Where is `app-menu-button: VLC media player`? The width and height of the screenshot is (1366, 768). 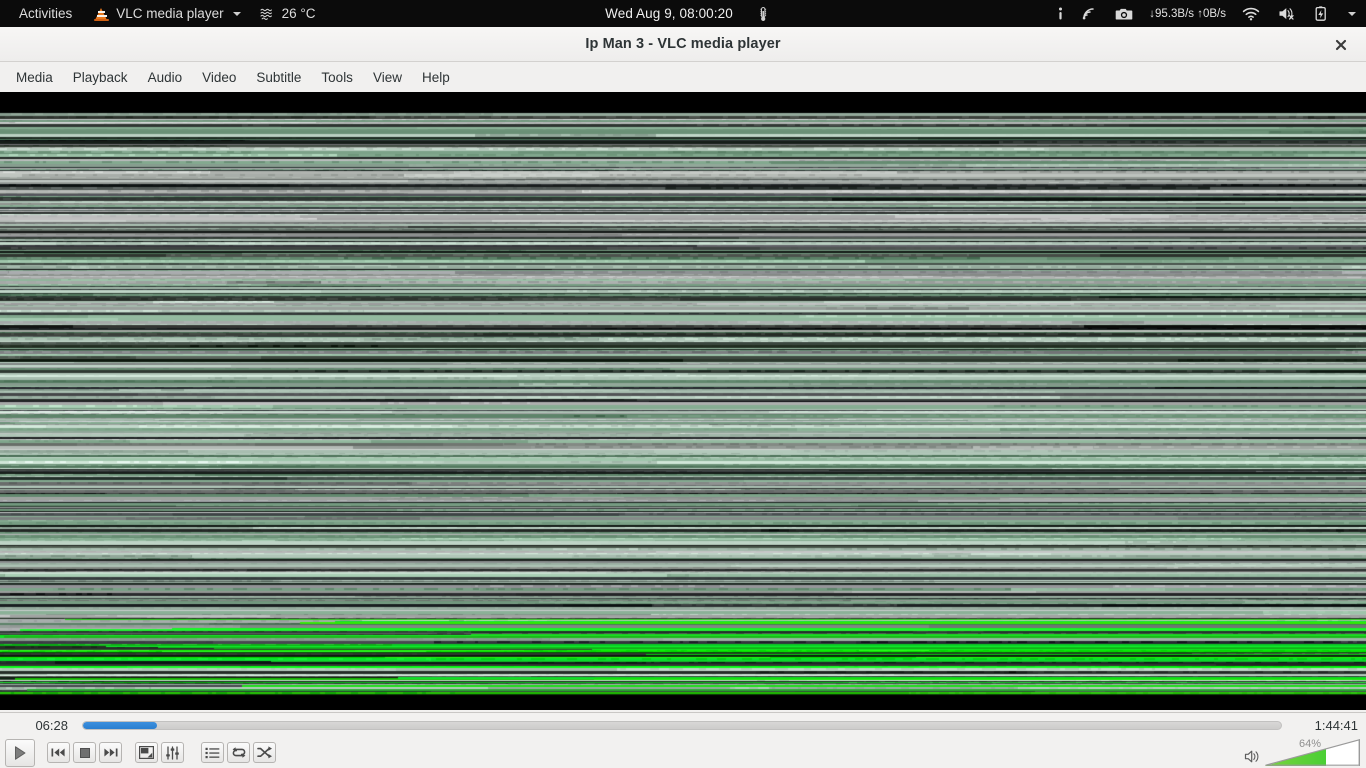
app-menu-button: VLC media player is located at coordinates (167, 13).